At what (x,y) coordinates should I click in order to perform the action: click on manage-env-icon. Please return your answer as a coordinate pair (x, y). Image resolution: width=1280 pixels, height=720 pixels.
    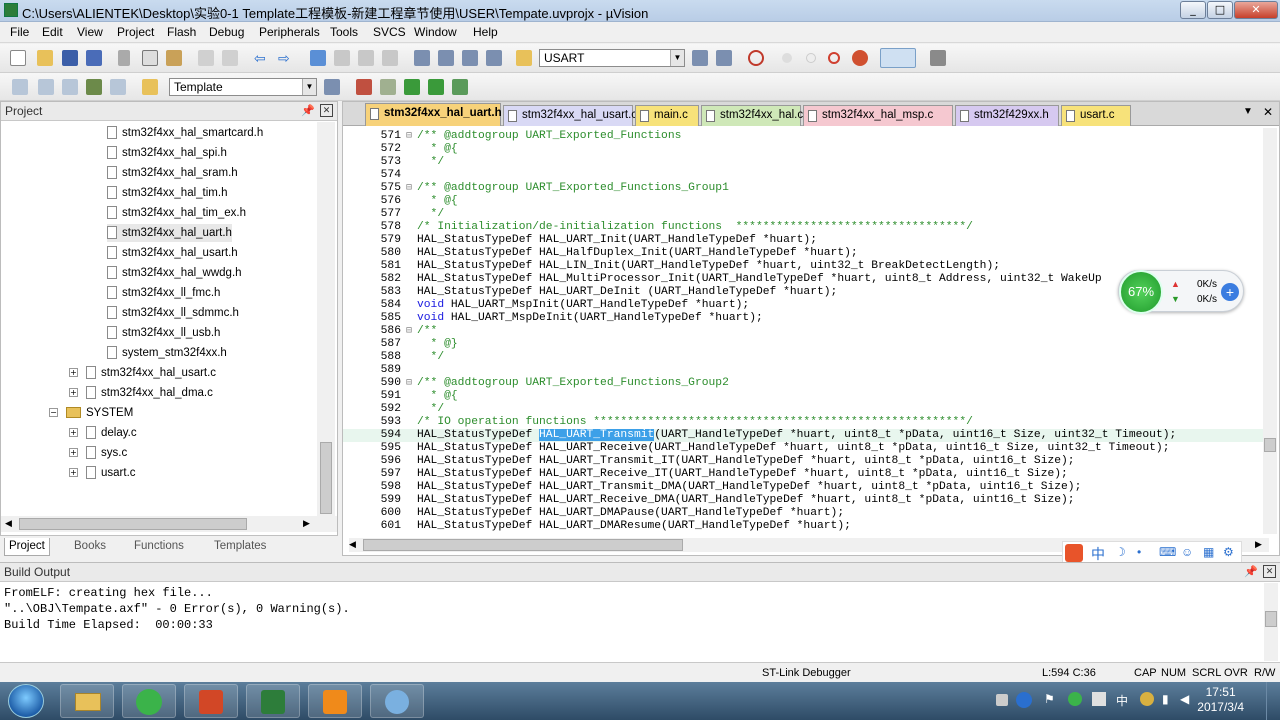
    Looking at the image, I should click on (388, 87).